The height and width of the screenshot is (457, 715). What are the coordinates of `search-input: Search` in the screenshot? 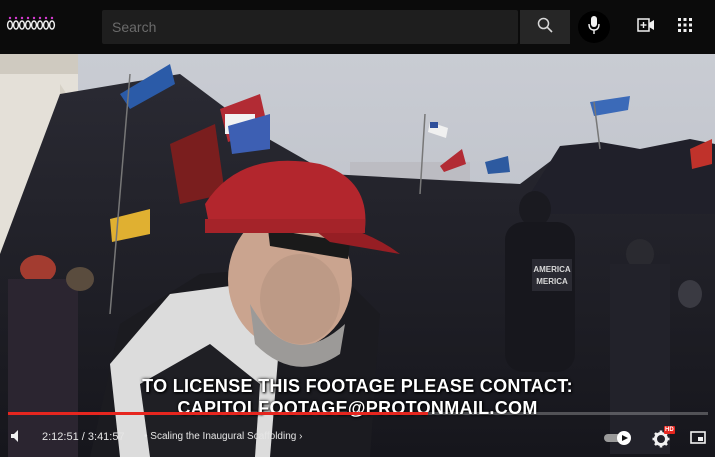 It's located at (310, 27).